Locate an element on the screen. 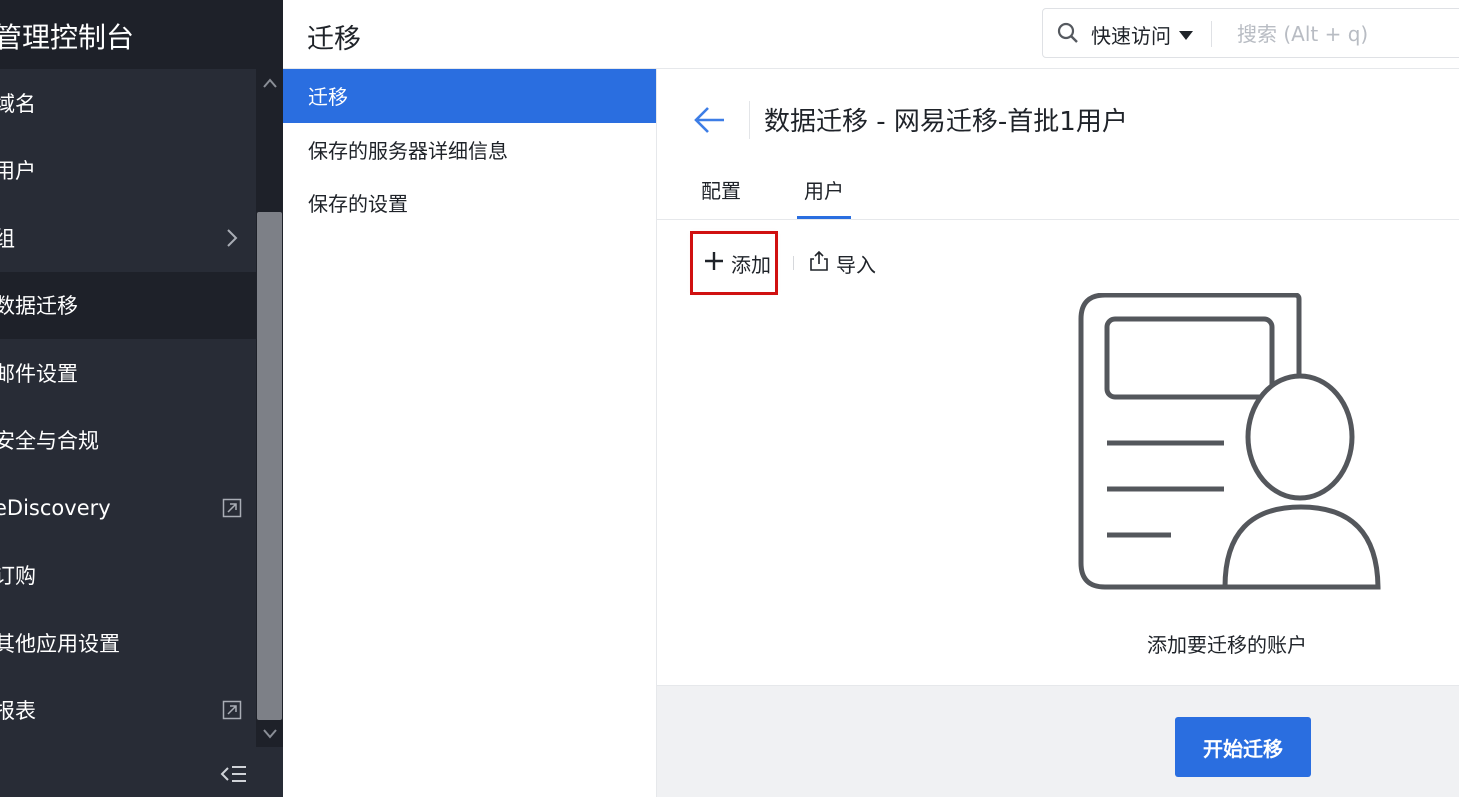 Image resolution: width=1459 pixels, height=797 pixels. sidebar-item-ediscovery: eDiscovery is located at coordinates (128, 508).